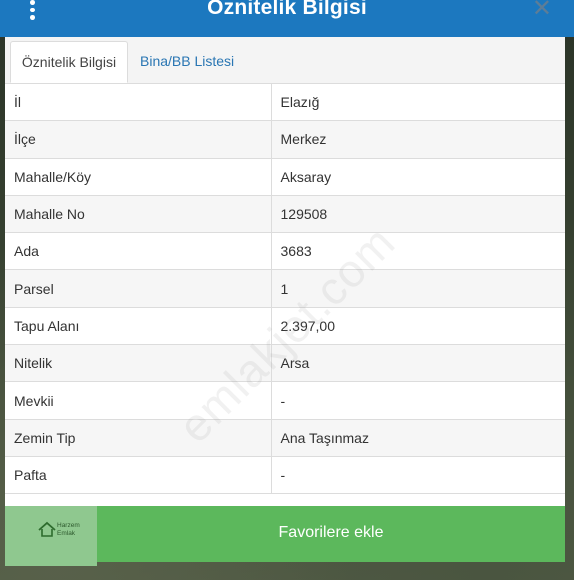 The height and width of the screenshot is (580, 574). Describe the element at coordinates (138, 251) in the screenshot. I see `row-key: Ada` at that location.